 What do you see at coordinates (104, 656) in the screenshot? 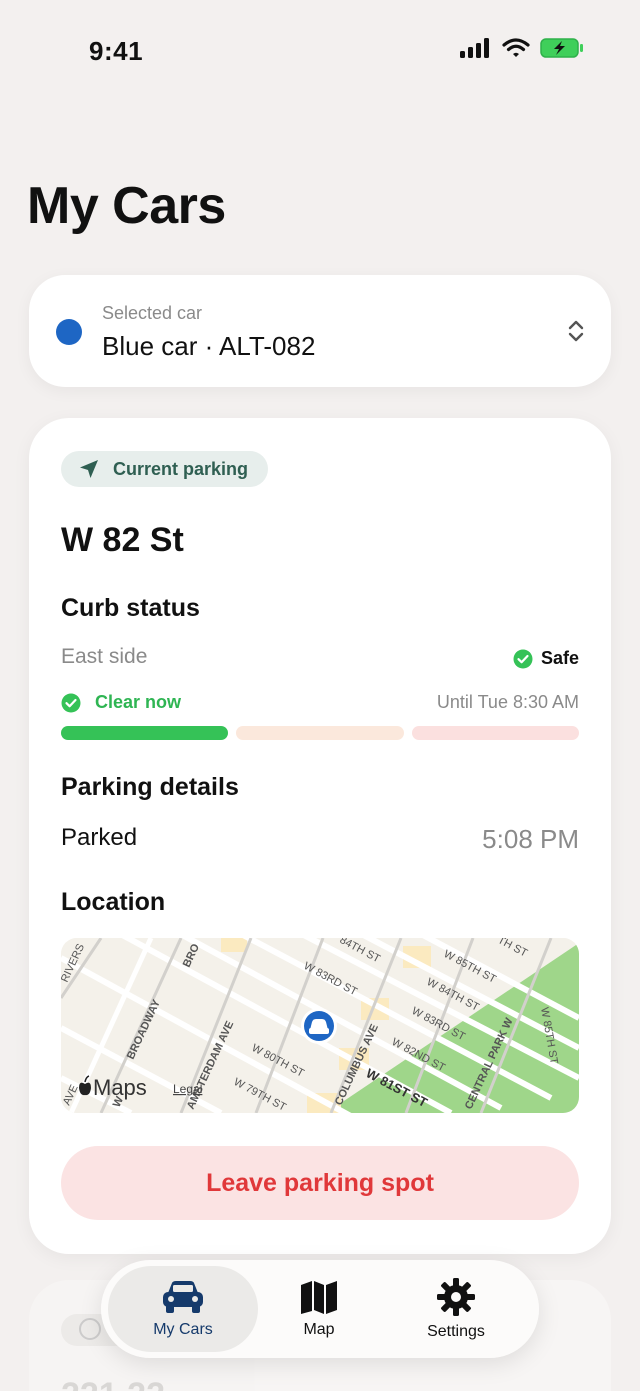
I see `curb-side: East side` at bounding box center [104, 656].